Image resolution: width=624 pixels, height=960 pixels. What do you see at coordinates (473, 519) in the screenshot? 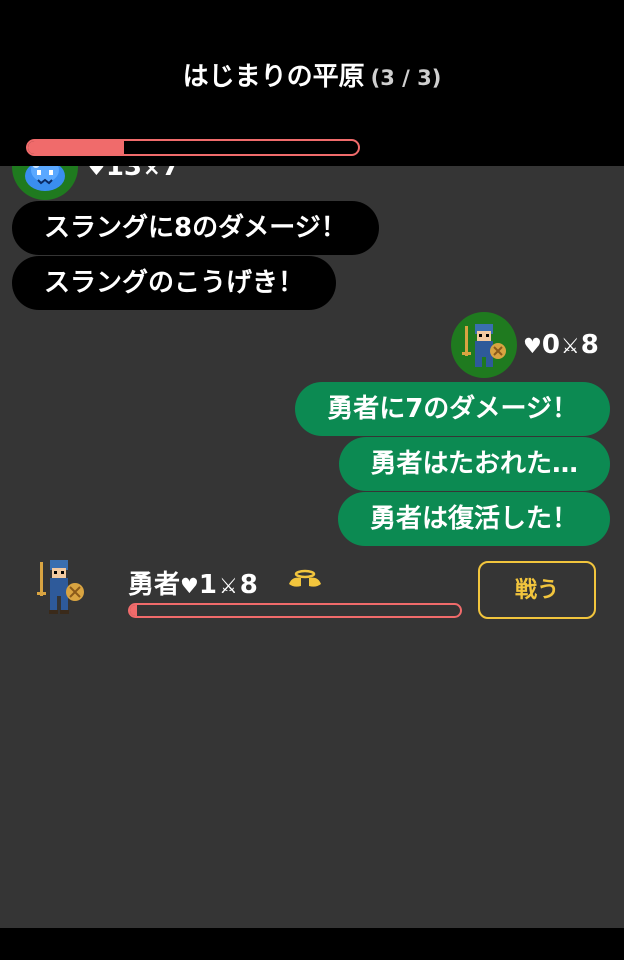
I see `message-bubble: 勇者は復活した！` at bounding box center [473, 519].